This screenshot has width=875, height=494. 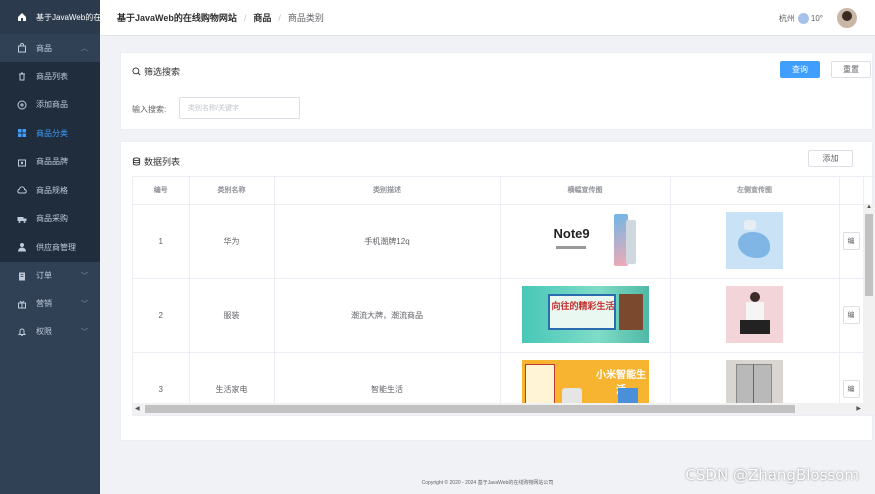 I want to click on user-avatar, so click(x=847, y=18).